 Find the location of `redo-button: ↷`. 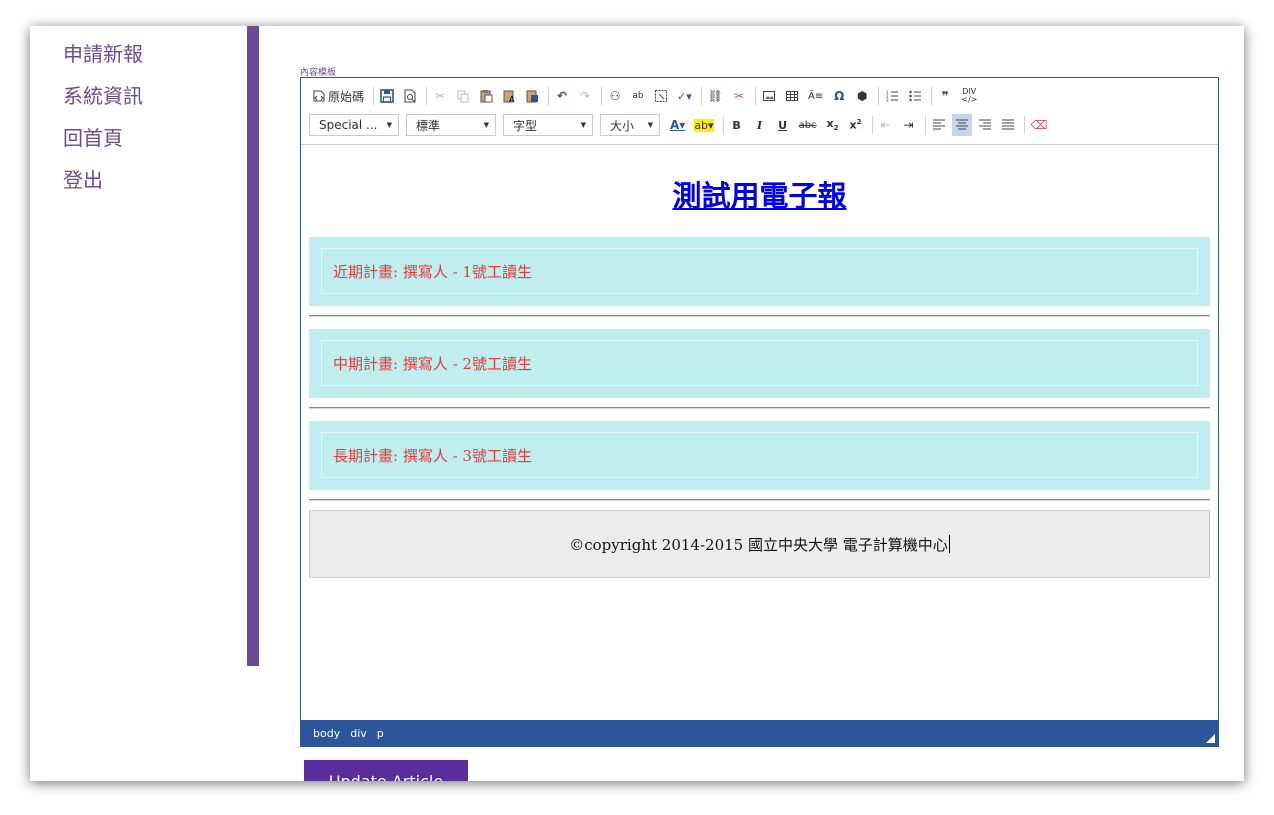

redo-button: ↷ is located at coordinates (585, 96).